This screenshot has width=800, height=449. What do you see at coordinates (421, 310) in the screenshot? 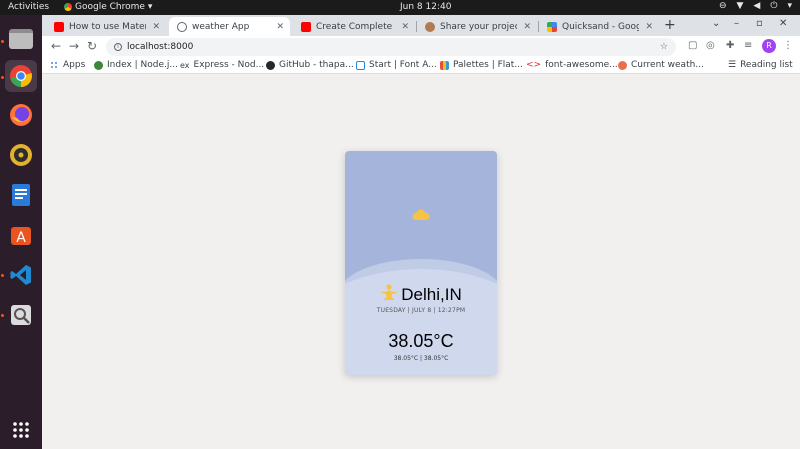
I see `date-time: TUESDAY | JULY 8 | 12:27PM` at bounding box center [421, 310].